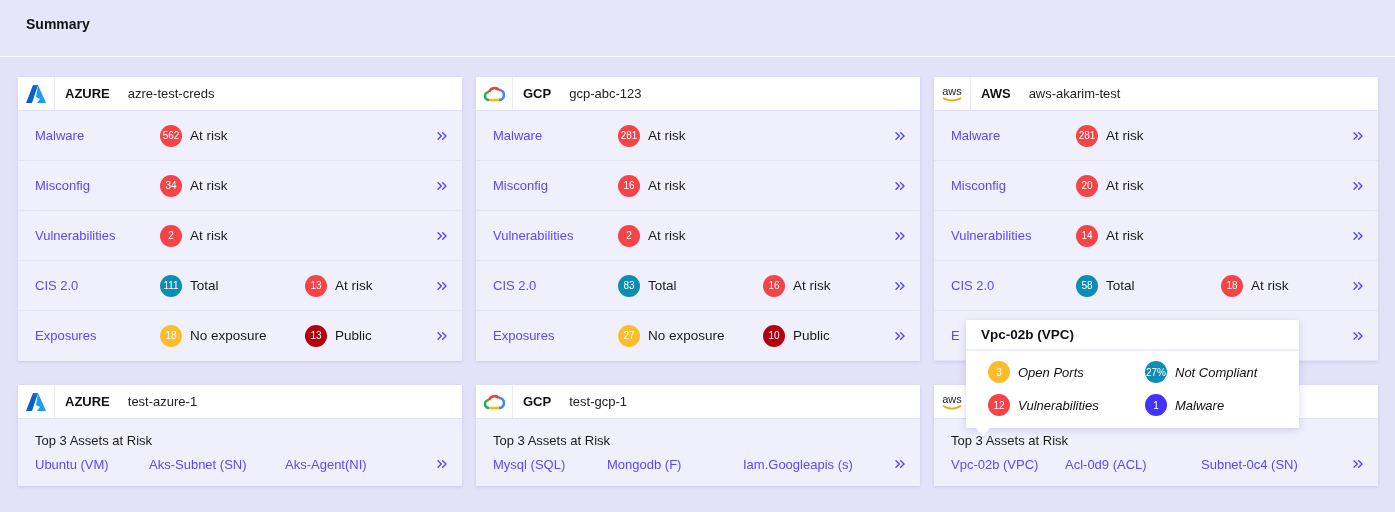 The height and width of the screenshot is (512, 1395). What do you see at coordinates (1087, 185) in the screenshot?
I see `count-badge: 20` at bounding box center [1087, 185].